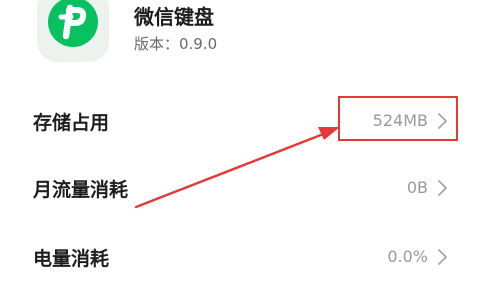 This screenshot has height=300, width=480. Describe the element at coordinates (240, 187) in the screenshot. I see `monthly-data-usage-row: 月流量消耗 0B` at that location.